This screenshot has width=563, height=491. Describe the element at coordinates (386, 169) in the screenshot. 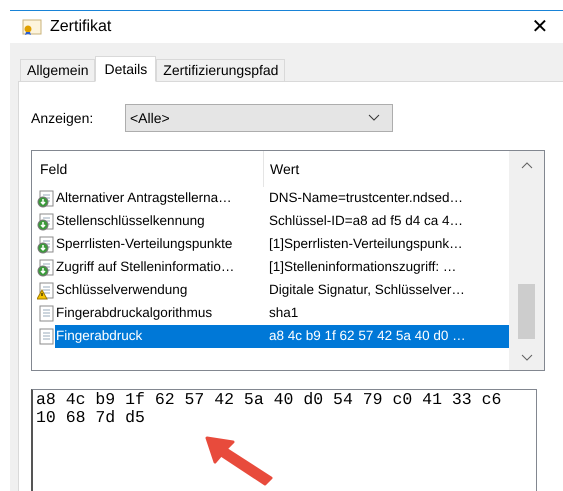

I see `column-header: Wert` at that location.